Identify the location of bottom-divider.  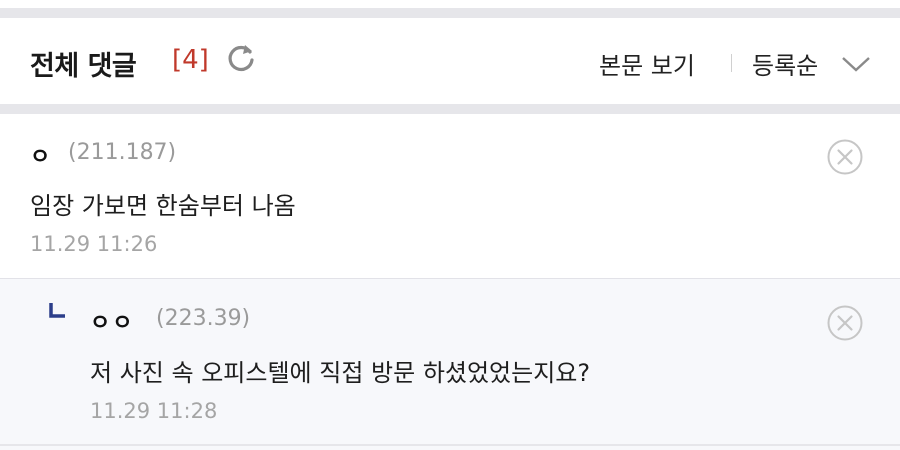
(450, 445).